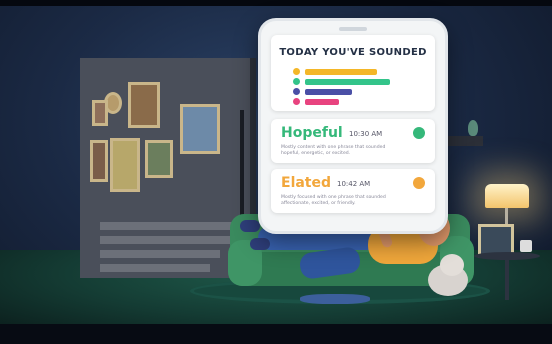 The image size is (552, 344). What do you see at coordinates (419, 133) in the screenshot?
I see `smile-face-icon` at bounding box center [419, 133].